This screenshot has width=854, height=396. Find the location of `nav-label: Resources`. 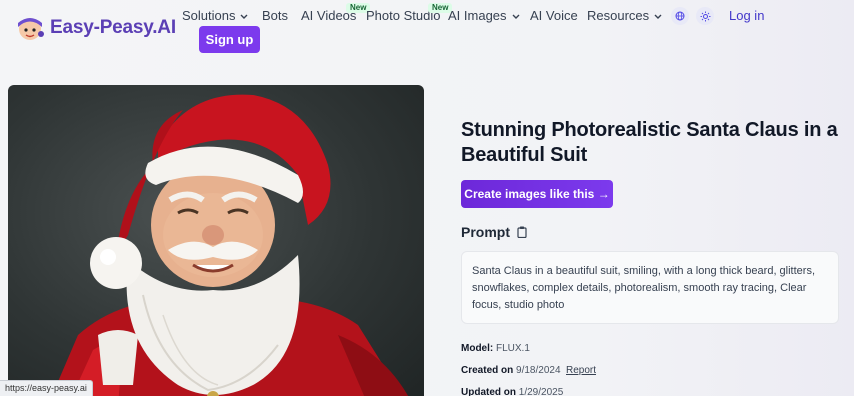

nav-label: Resources is located at coordinates (618, 15).